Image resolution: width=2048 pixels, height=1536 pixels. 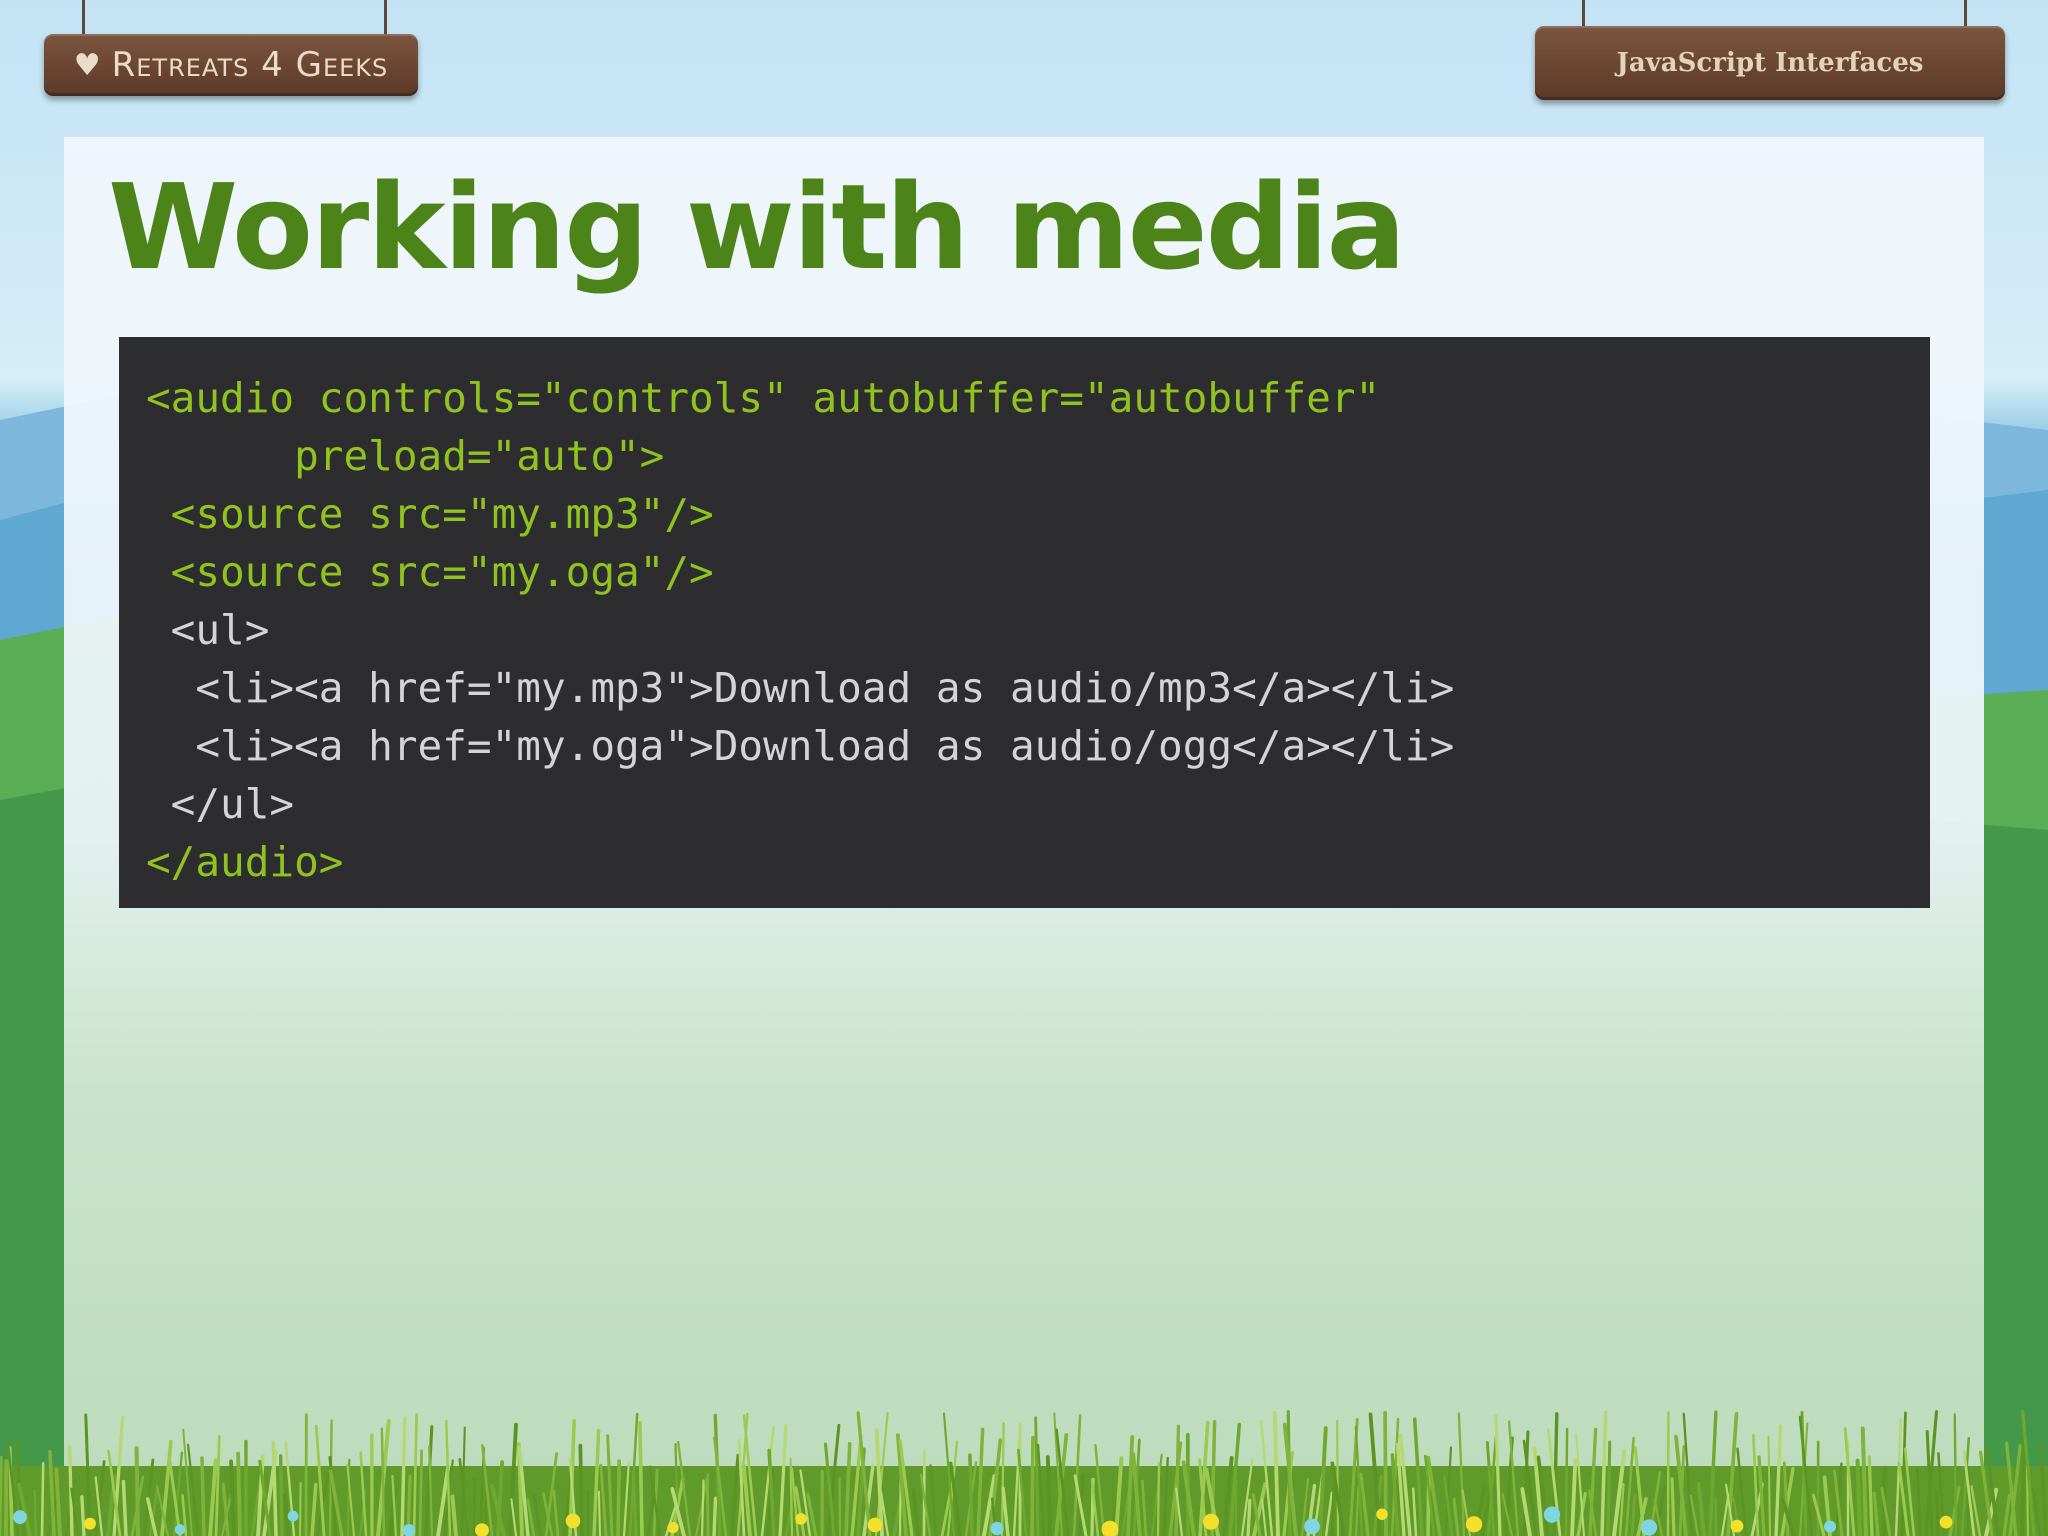 I want to click on deck-title: JavaScript Interfaces, so click(x=1770, y=63).